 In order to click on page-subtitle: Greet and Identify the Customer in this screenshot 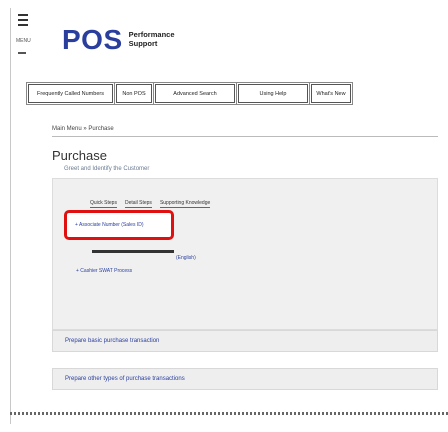, I will do `click(106, 169)`.